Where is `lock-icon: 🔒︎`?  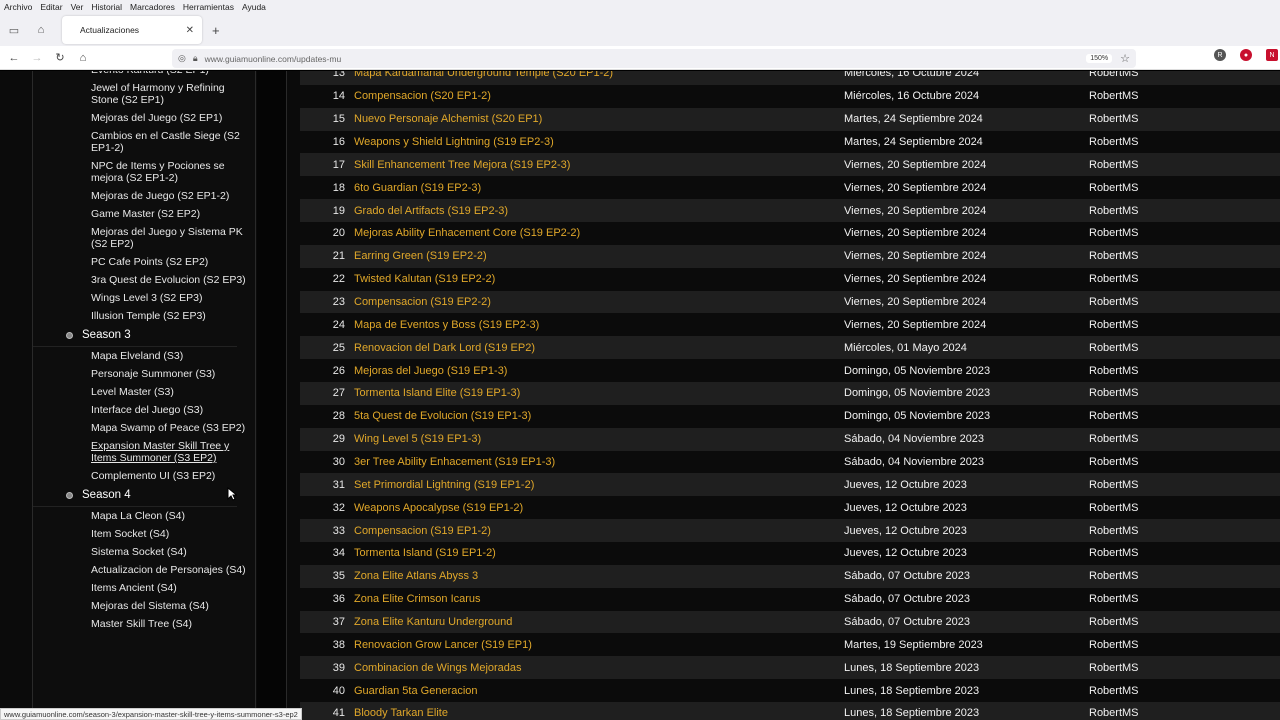 lock-icon: 🔒︎ is located at coordinates (195, 58).